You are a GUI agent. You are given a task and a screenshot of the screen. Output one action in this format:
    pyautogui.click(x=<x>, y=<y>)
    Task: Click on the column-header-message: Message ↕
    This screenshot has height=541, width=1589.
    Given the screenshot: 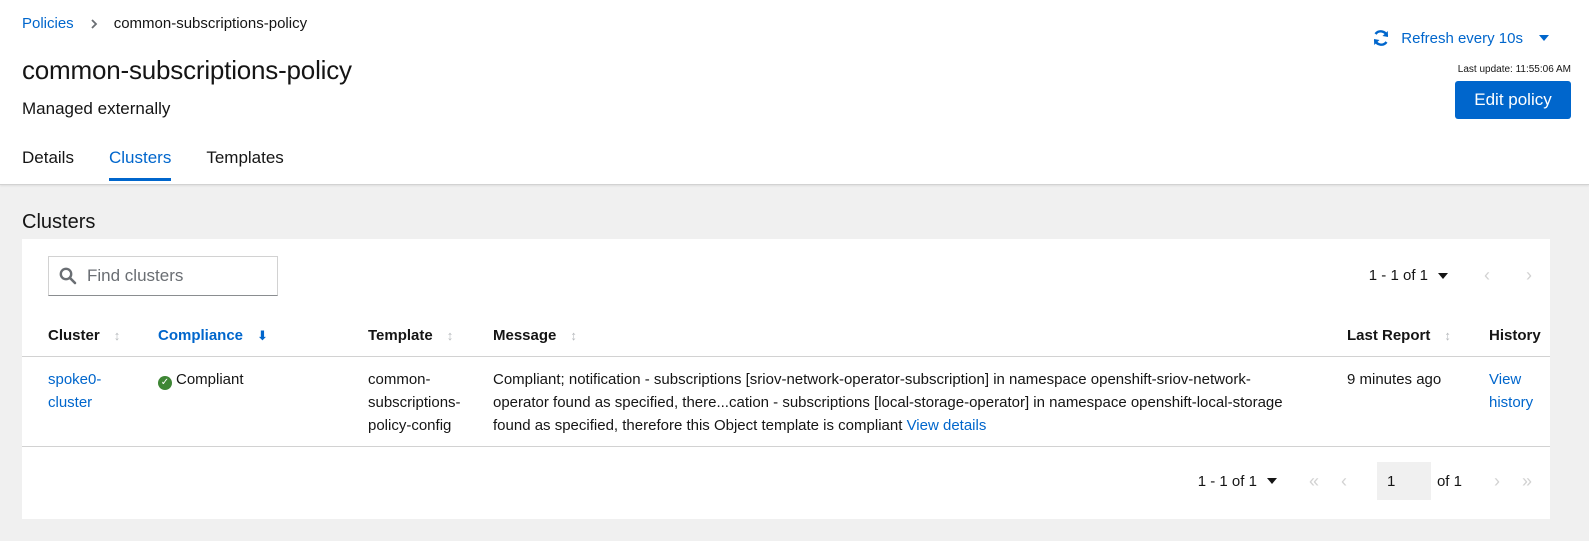 What is the action you would take?
    pyautogui.click(x=920, y=338)
    